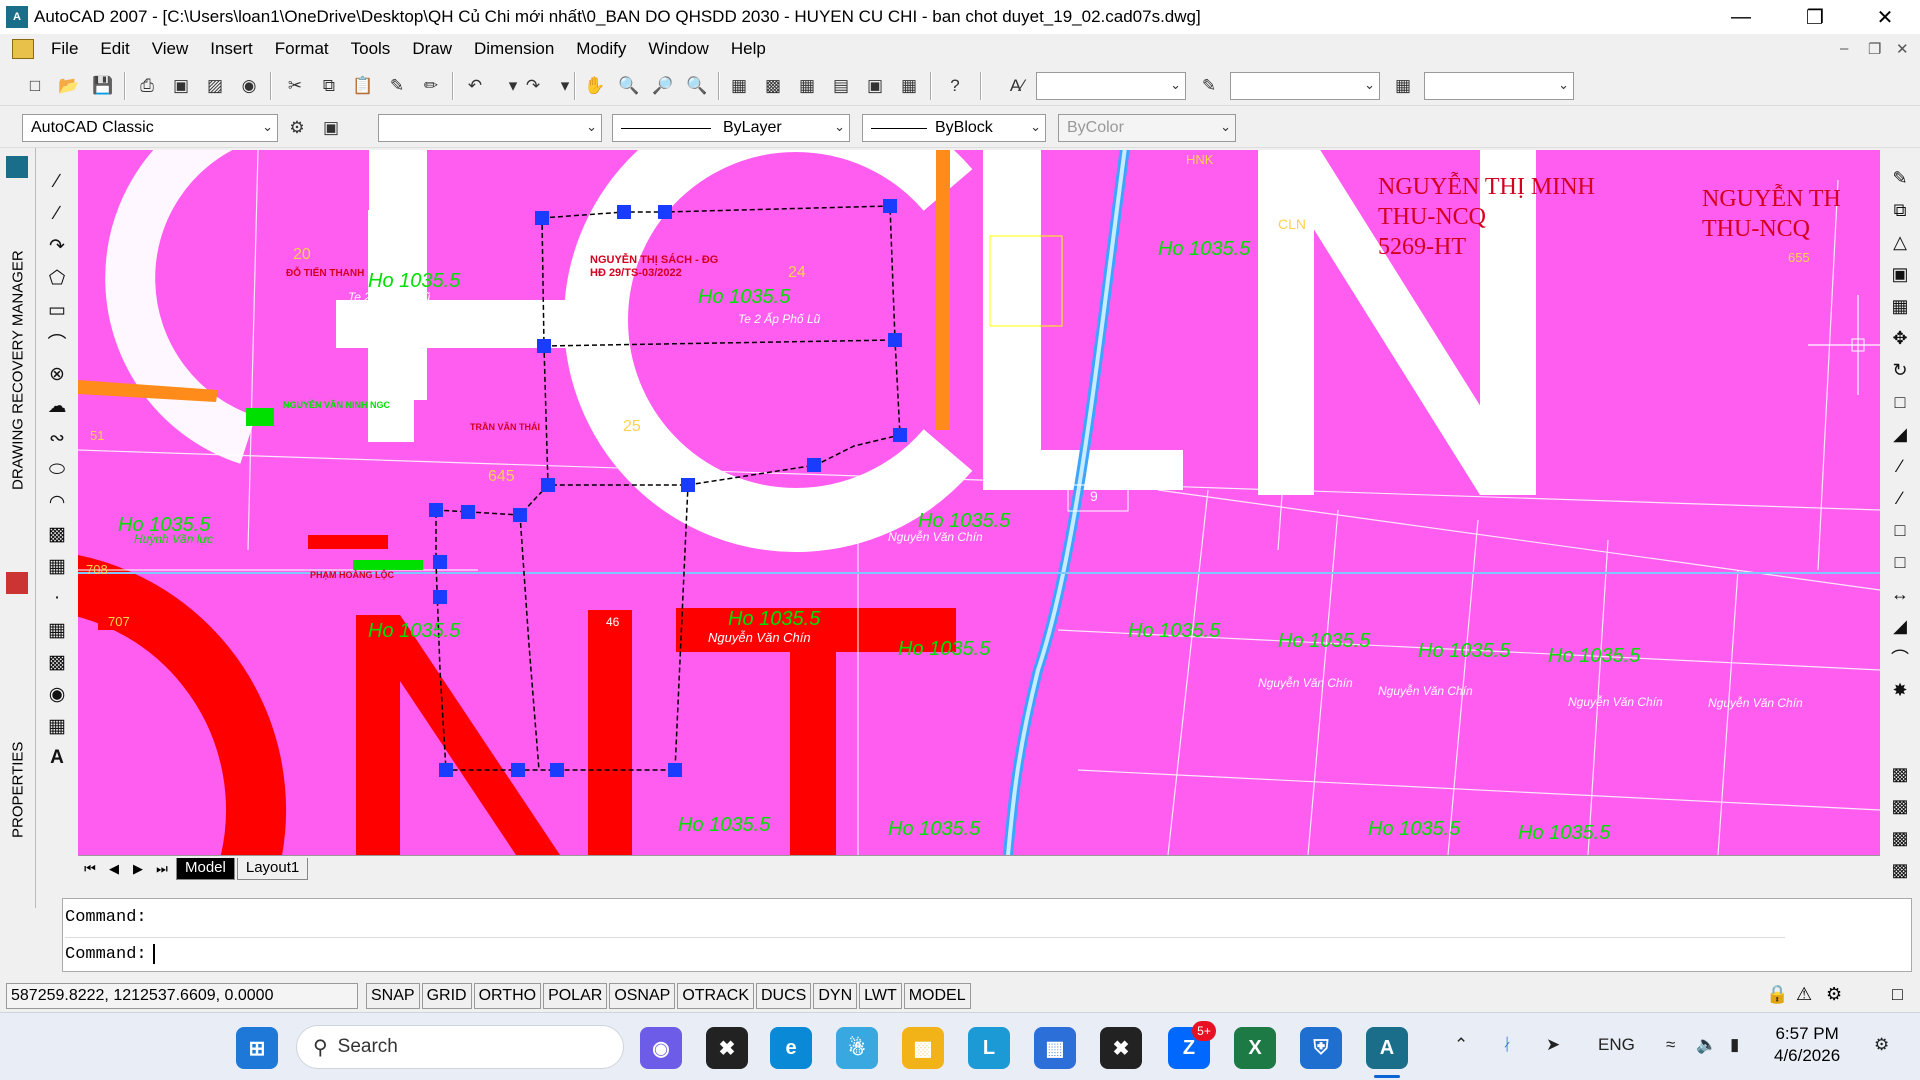  Describe the element at coordinates (150, 128) in the screenshot. I see `workspace-select: AutoCAD Classic ⌄` at that location.